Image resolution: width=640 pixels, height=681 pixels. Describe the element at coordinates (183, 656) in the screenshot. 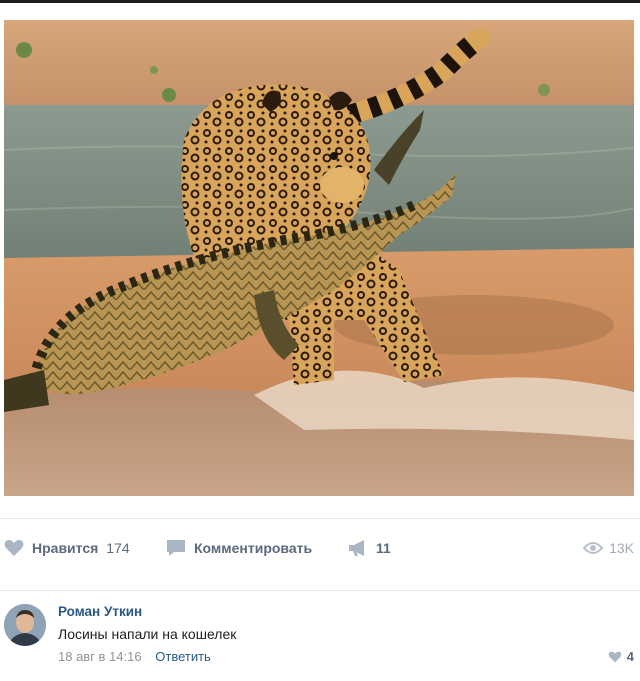

I see `reply-button: Ответить` at that location.